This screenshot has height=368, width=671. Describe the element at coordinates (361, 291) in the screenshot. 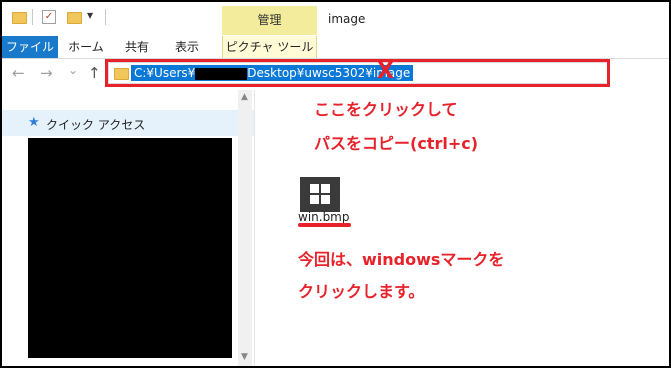

I see `annotation-line-4: クリックします。` at that location.